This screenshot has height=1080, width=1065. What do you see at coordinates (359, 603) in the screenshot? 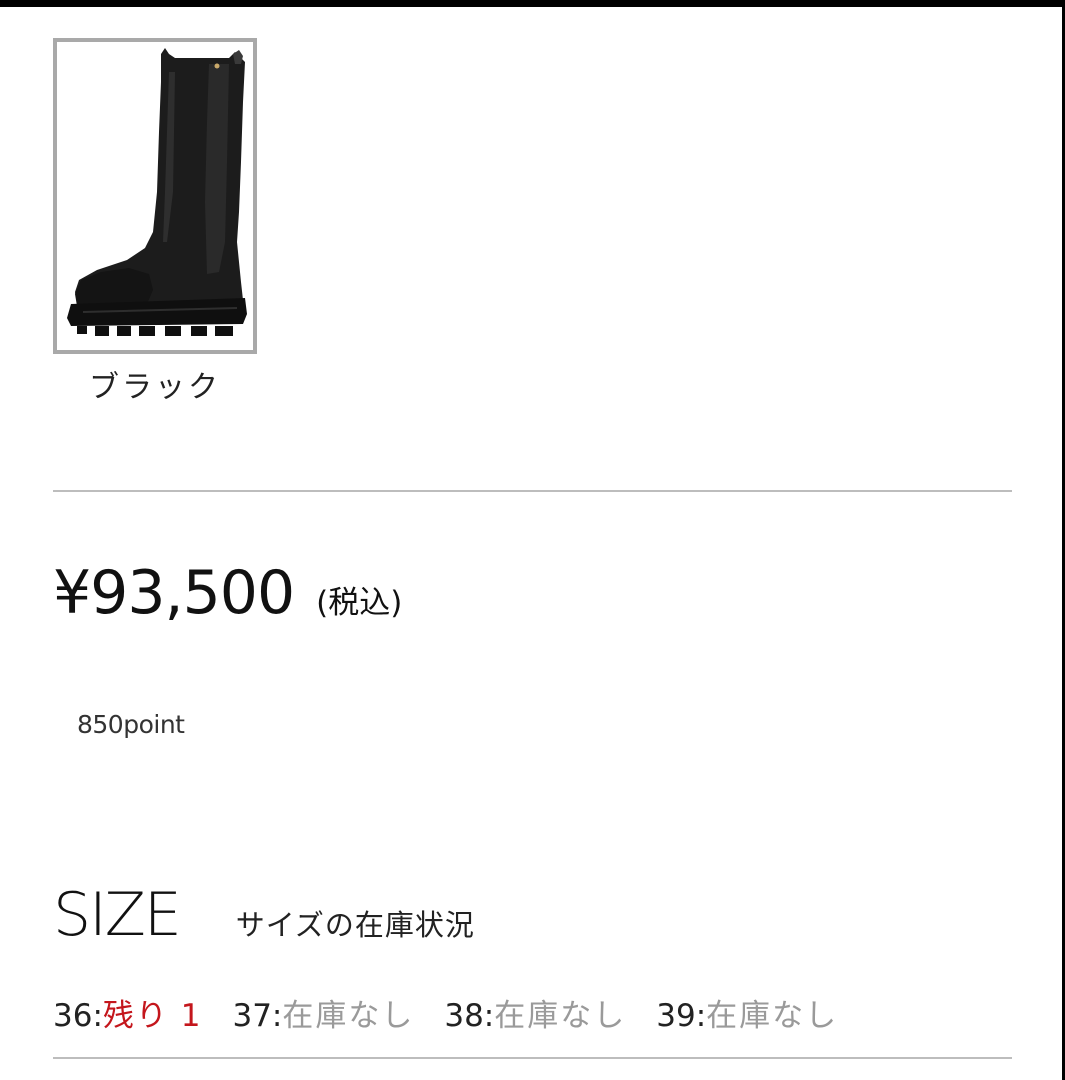
I see `price-tax-note: (税込)` at bounding box center [359, 603].